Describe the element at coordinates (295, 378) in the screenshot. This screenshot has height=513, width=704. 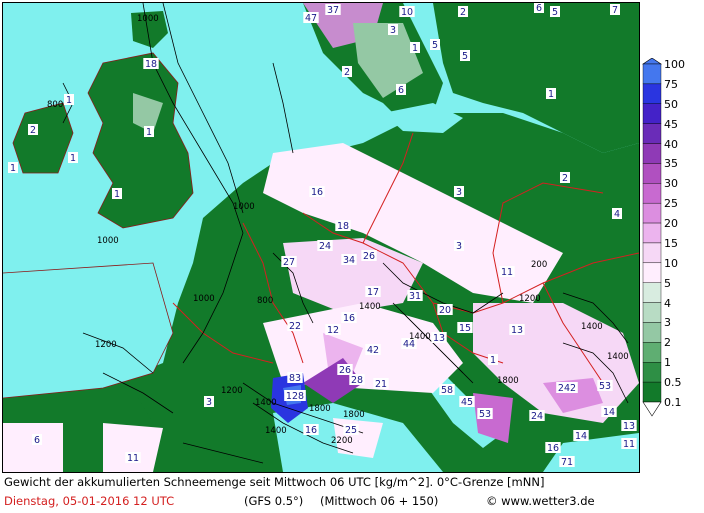
I see `snow-value-label: 83` at that location.